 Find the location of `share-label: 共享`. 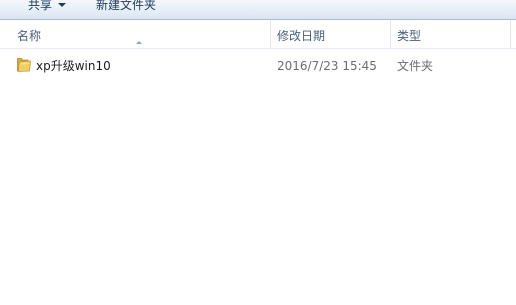

share-label: 共享 is located at coordinates (40, 6).